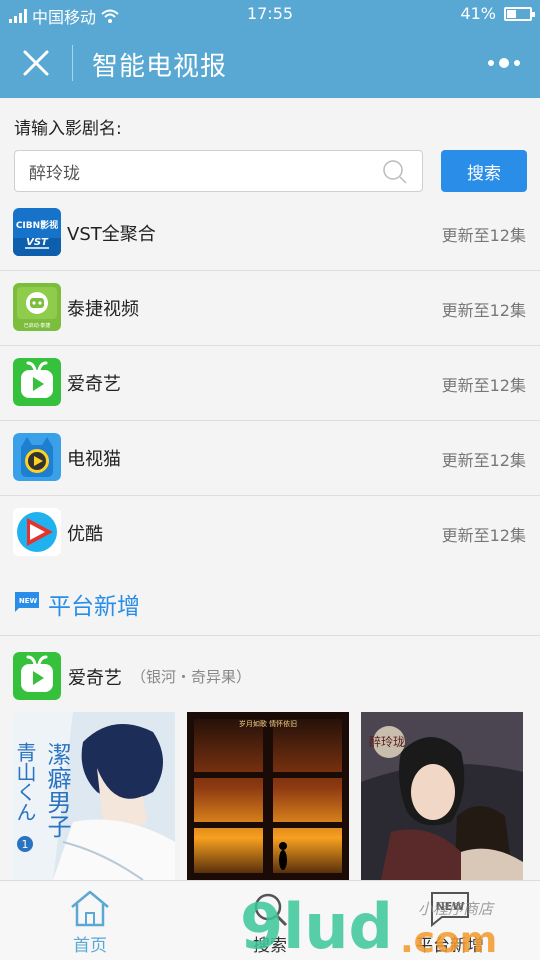 Image resolution: width=540 pixels, height=960 pixels. Describe the element at coordinates (37, 325) in the screenshot. I see `svg-text: 已启动·泰捷` at that location.